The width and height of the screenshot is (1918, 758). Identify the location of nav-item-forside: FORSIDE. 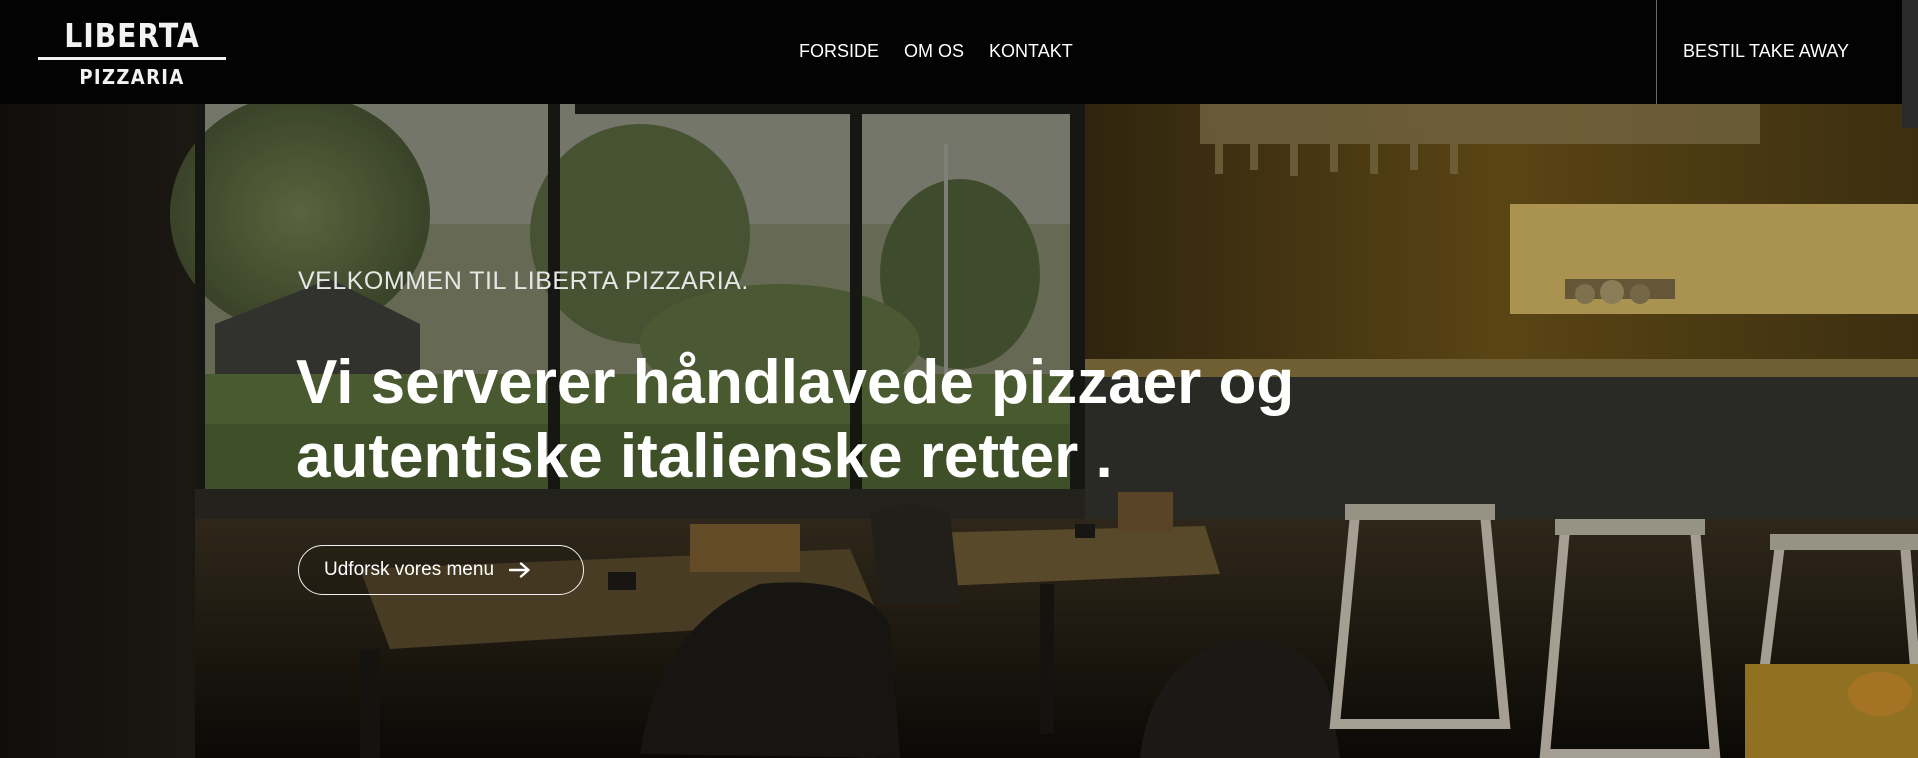
(839, 51).